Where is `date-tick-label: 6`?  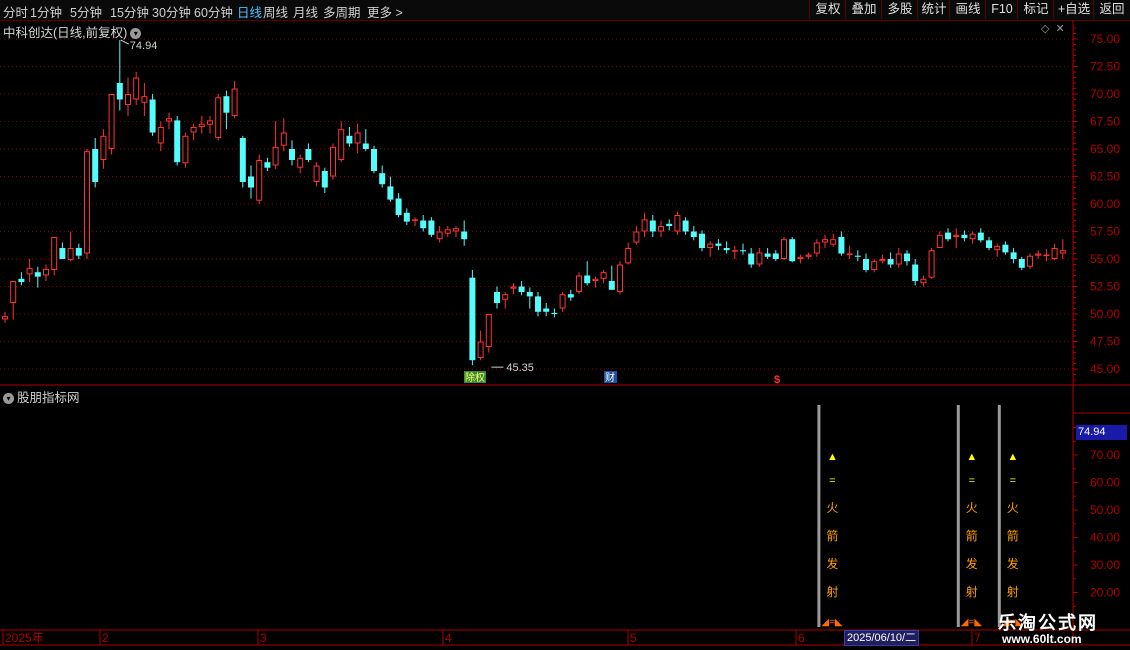 date-tick-label: 6 is located at coordinates (801, 638).